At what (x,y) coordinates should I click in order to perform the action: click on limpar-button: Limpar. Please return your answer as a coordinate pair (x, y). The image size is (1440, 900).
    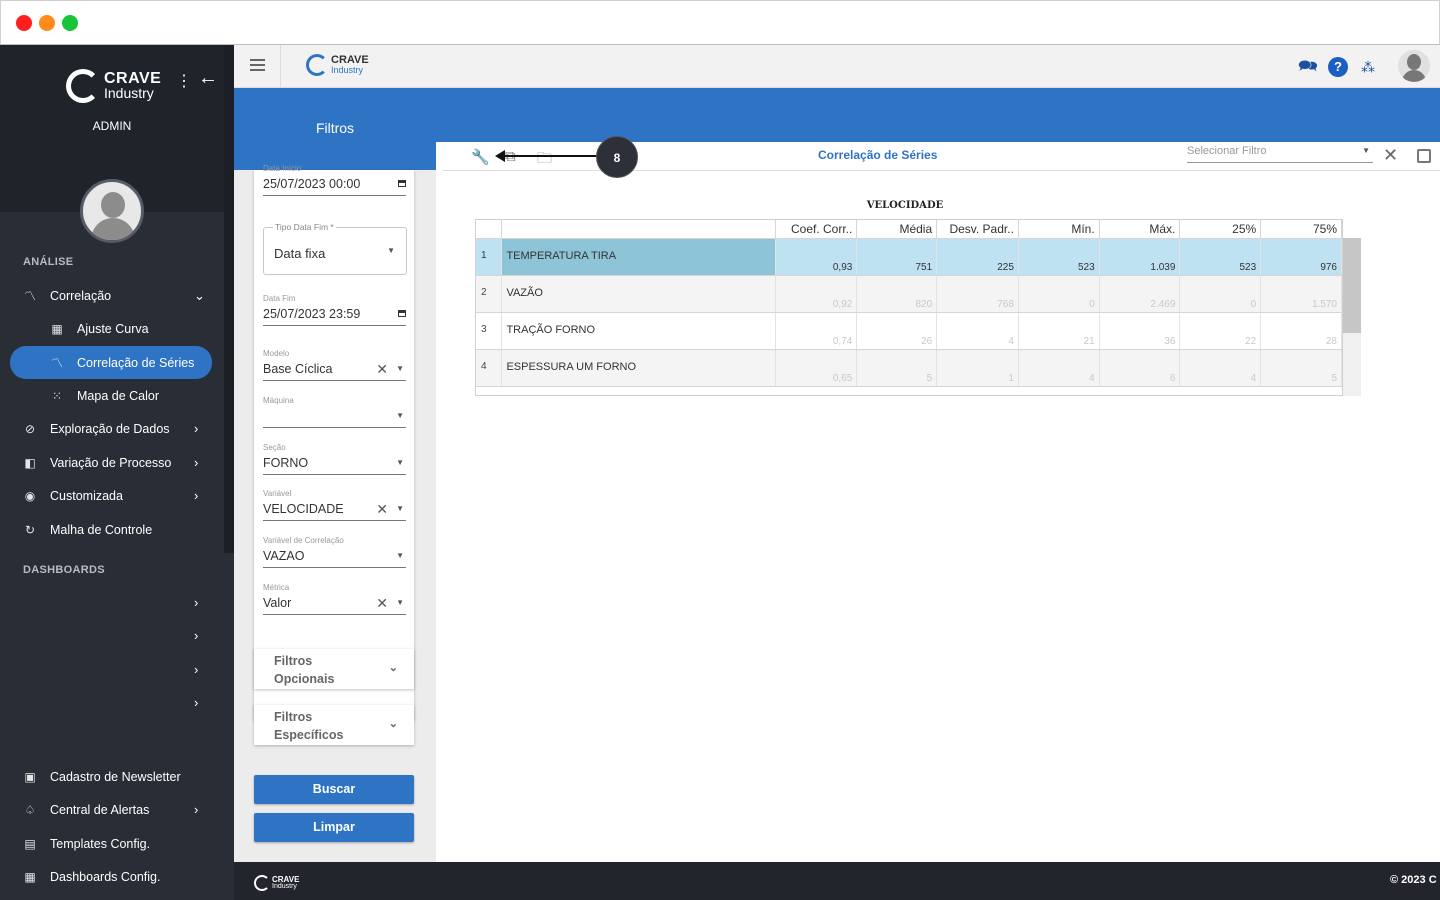
    Looking at the image, I should click on (334, 827).